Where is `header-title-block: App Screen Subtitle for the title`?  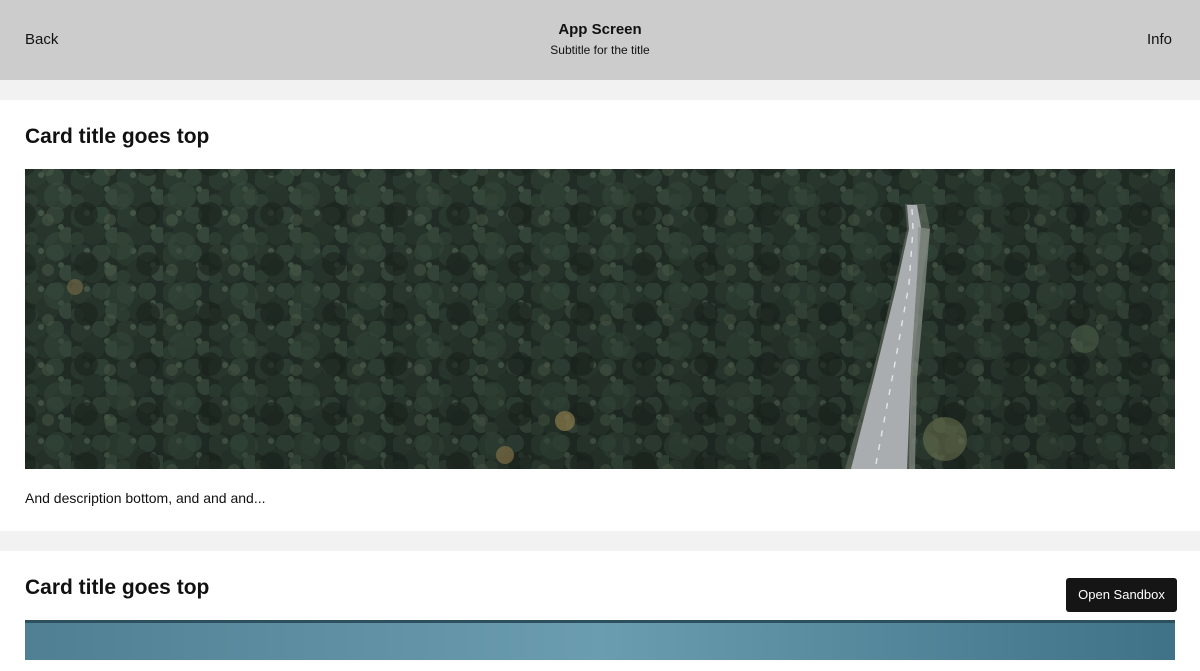
header-title-block: App Screen Subtitle for the title is located at coordinates (600, 39).